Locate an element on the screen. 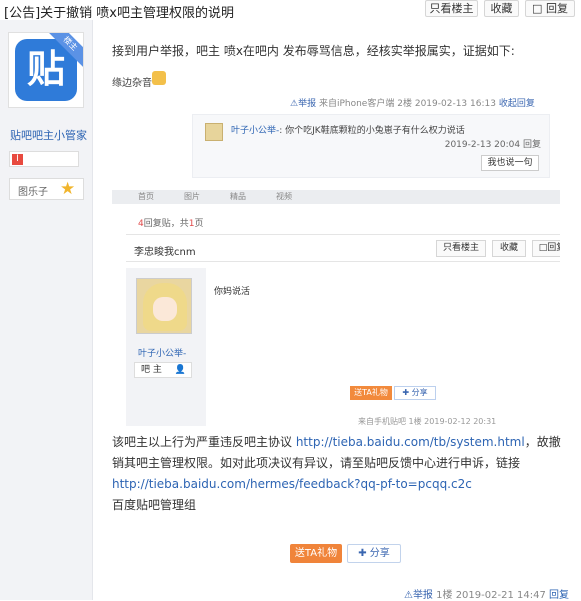 The image size is (581, 601). fragment-text: 缘边杂音 is located at coordinates (132, 83).